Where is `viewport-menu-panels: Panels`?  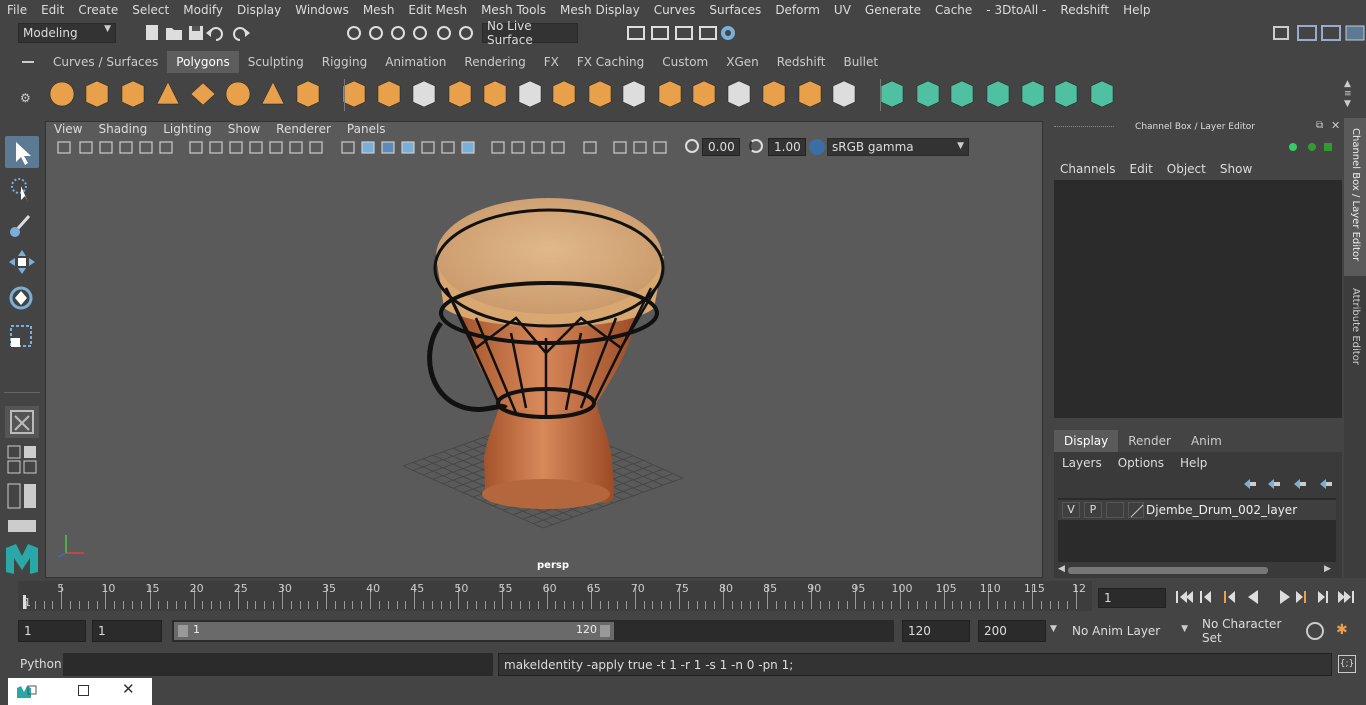 viewport-menu-panels: Panels is located at coordinates (366, 129).